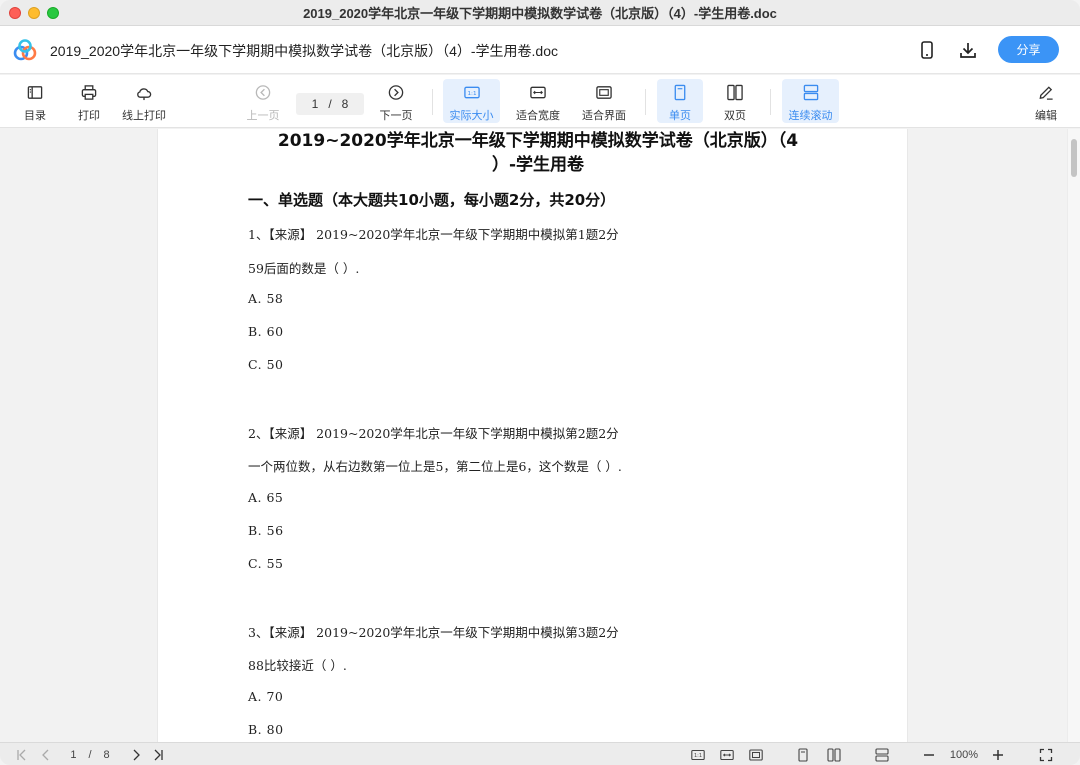 This screenshot has height=765, width=1080. What do you see at coordinates (1046, 101) in the screenshot?
I see `edit-button: 编辑` at bounding box center [1046, 101].